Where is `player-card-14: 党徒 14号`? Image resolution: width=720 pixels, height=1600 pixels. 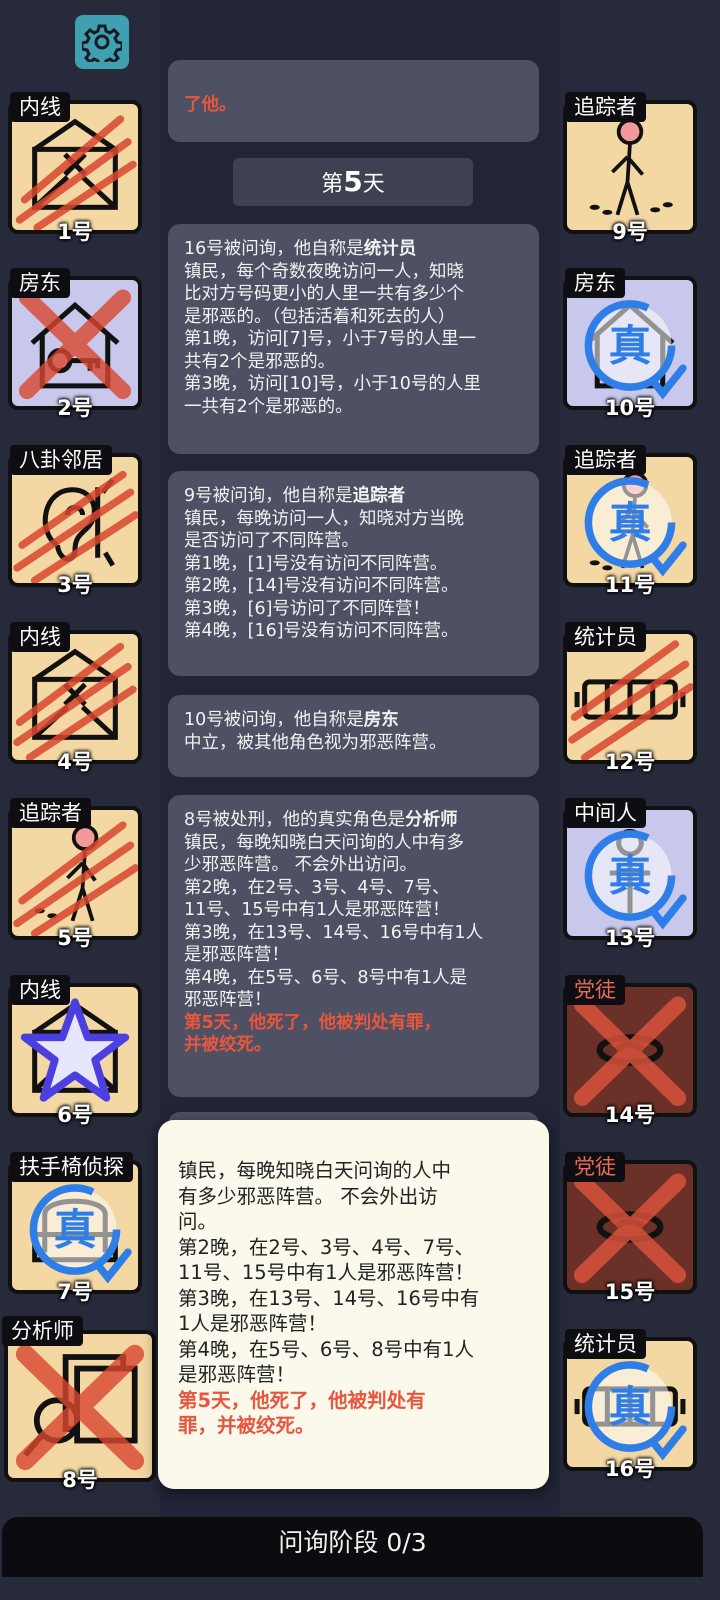
player-card-14: 党徒 14号 is located at coordinates (630, 1051).